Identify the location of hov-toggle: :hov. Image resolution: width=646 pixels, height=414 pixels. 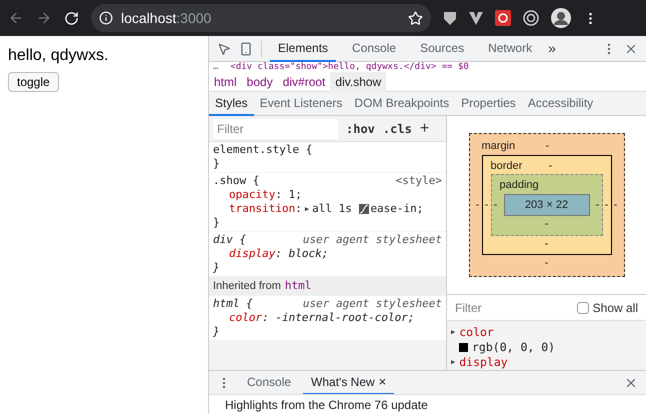
(360, 129).